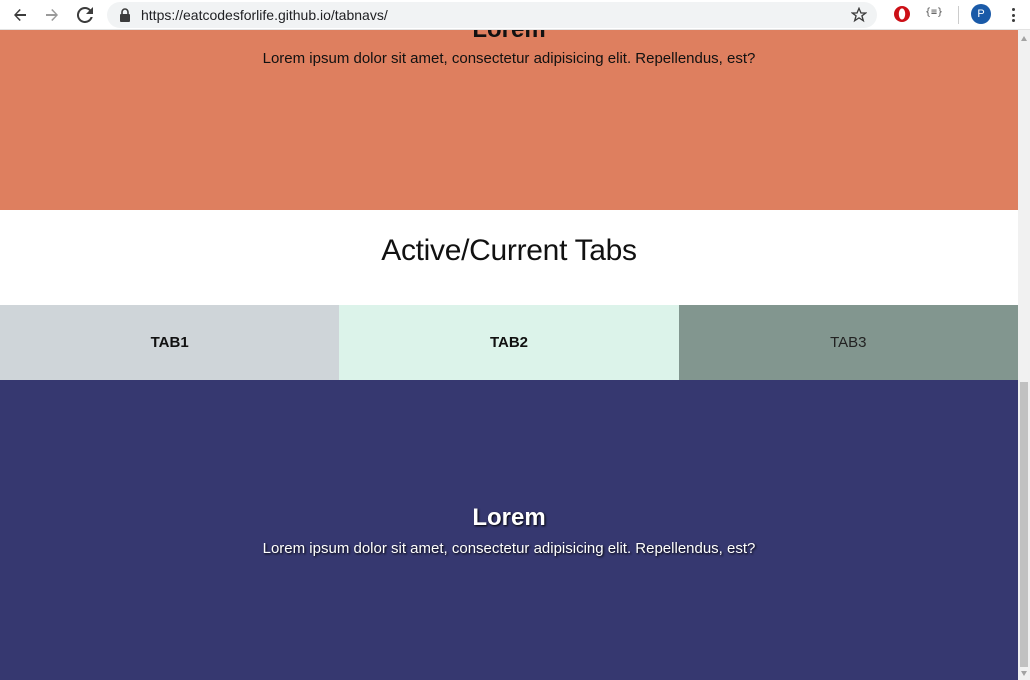 This screenshot has height=680, width=1030. I want to click on tab-bar: TAB1 TAB2 TAB3, so click(509, 342).